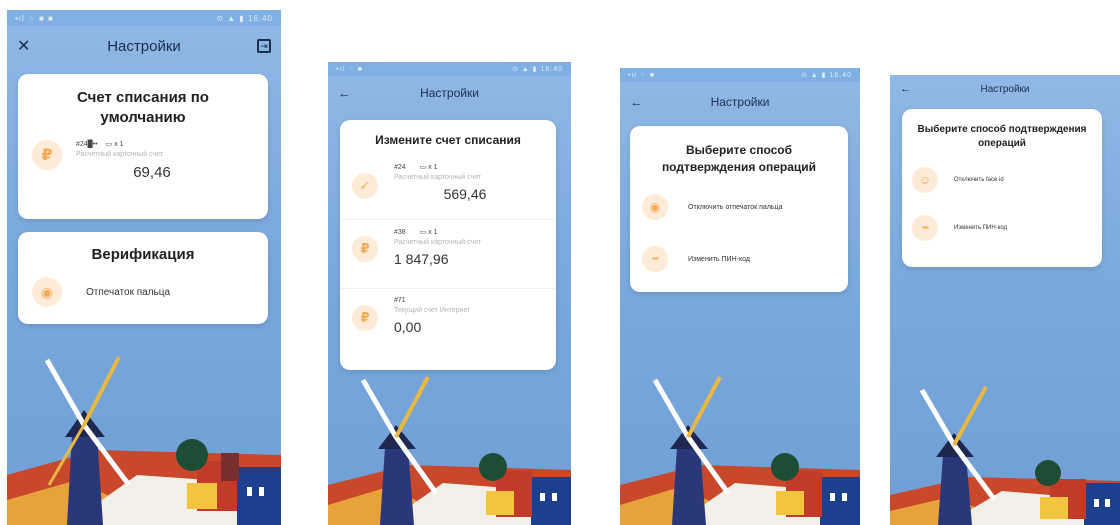  I want to click on face-id-icon: ☺, so click(925, 180).